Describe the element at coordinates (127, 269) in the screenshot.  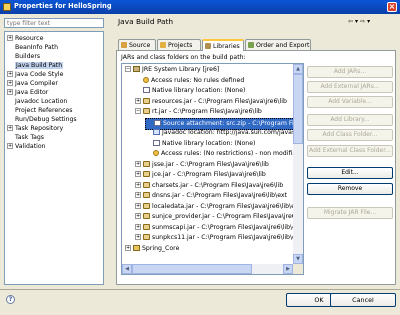
I see `scroll-left-button: ◀` at that location.